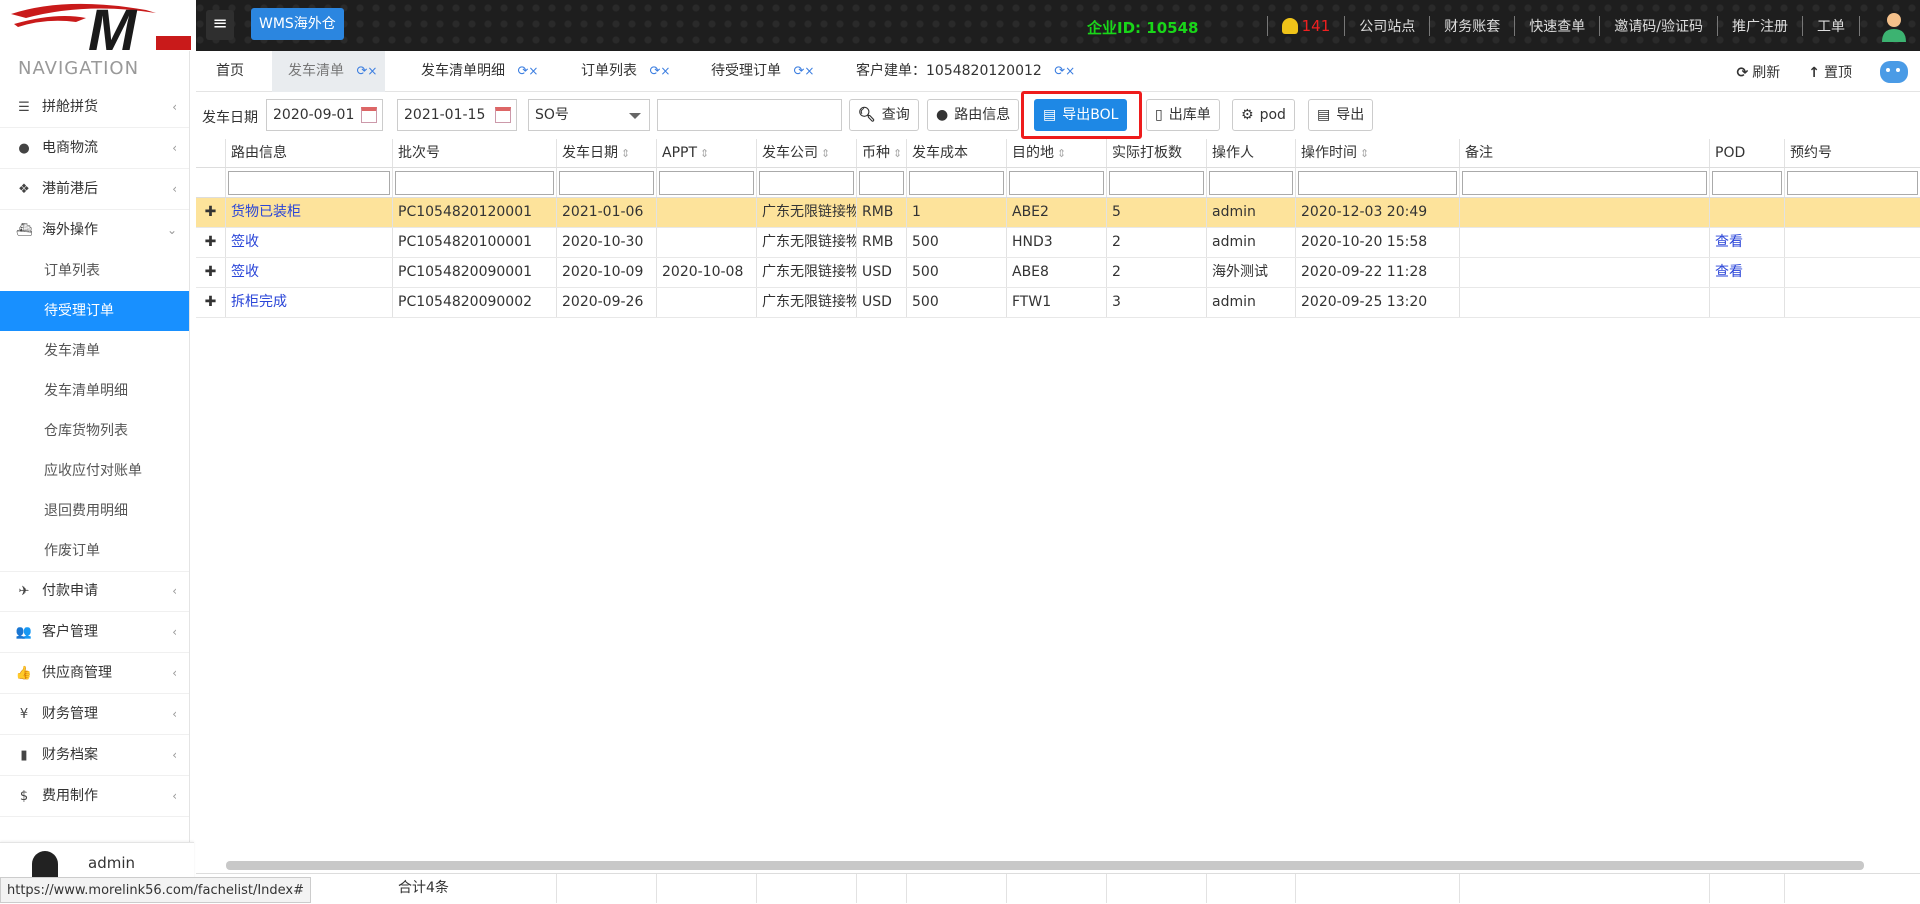 This screenshot has height=904, width=1920. Describe the element at coordinates (259, 302) in the screenshot. I see `route-status-link: 拆柜完成` at that location.